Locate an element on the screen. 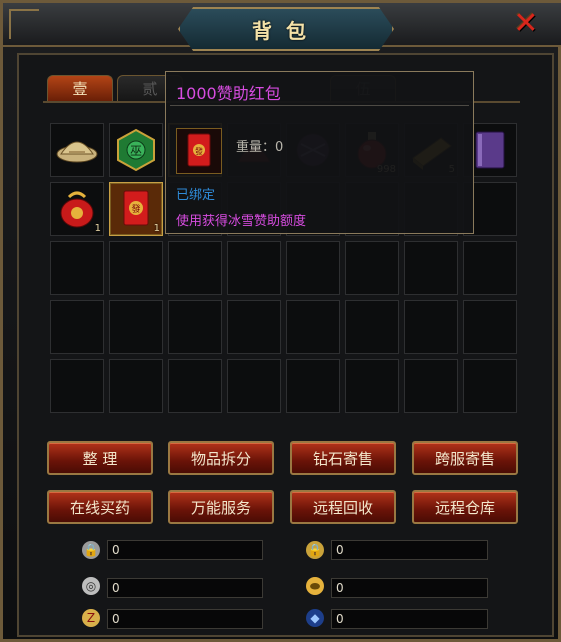 This screenshot has height=642, width=561. universal-service-button: 万能服务 is located at coordinates (221, 507).